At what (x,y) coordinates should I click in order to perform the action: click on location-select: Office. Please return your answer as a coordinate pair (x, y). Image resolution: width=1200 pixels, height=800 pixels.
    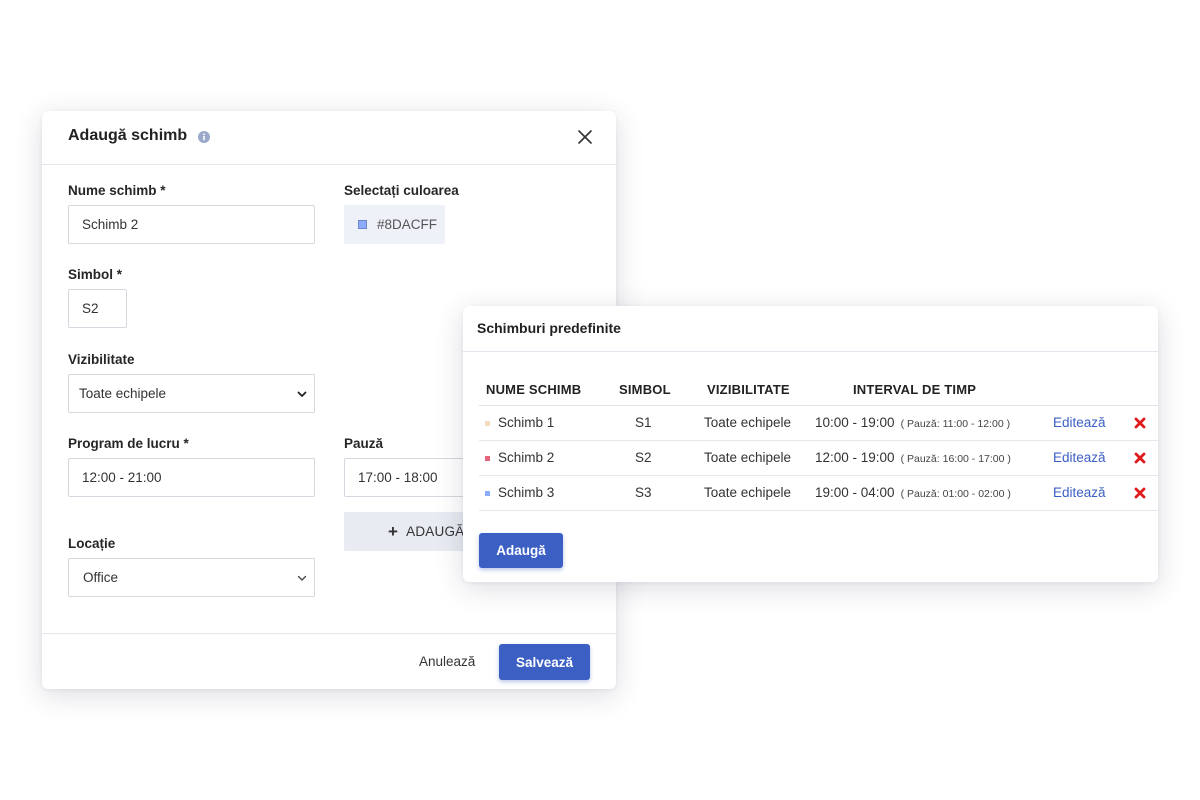
    Looking at the image, I should click on (191, 577).